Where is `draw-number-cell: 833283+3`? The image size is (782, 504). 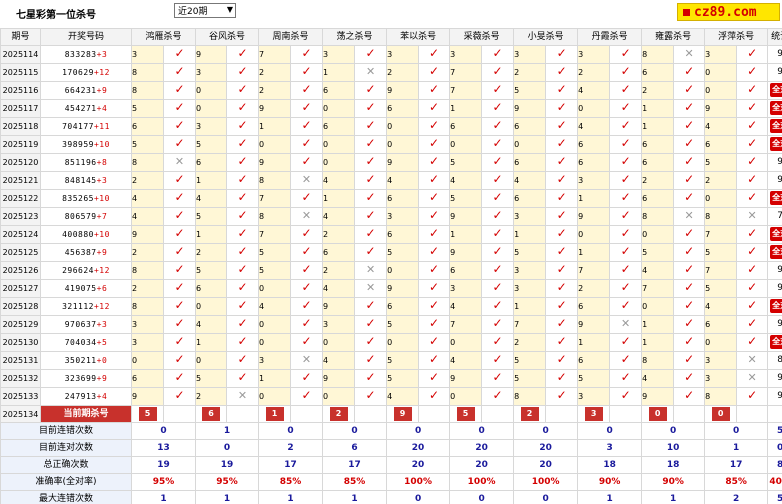 draw-number-cell: 833283+3 is located at coordinates (86, 54).